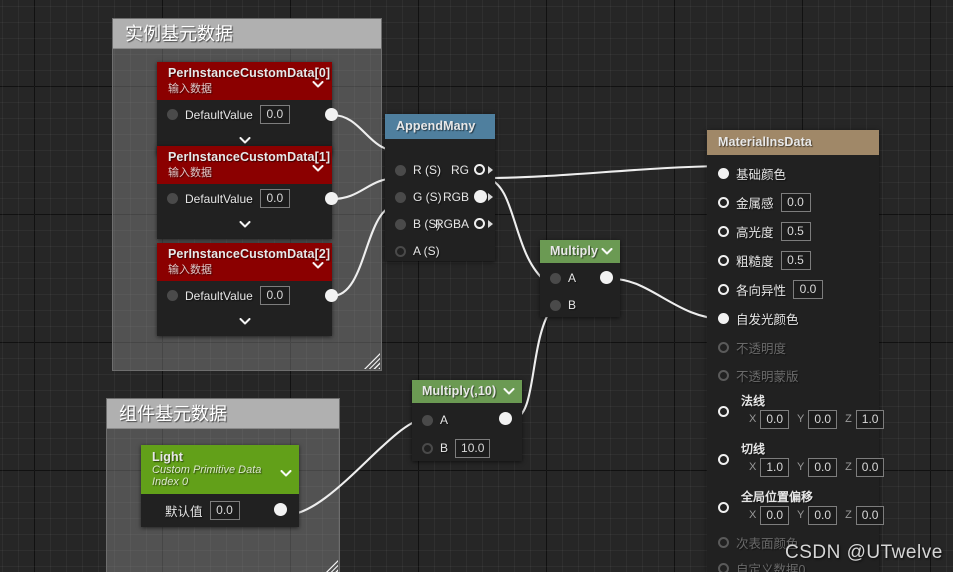 This screenshot has width=953, height=572. I want to click on pin-row-roughness: 粗糙度 0.5, so click(793, 260).